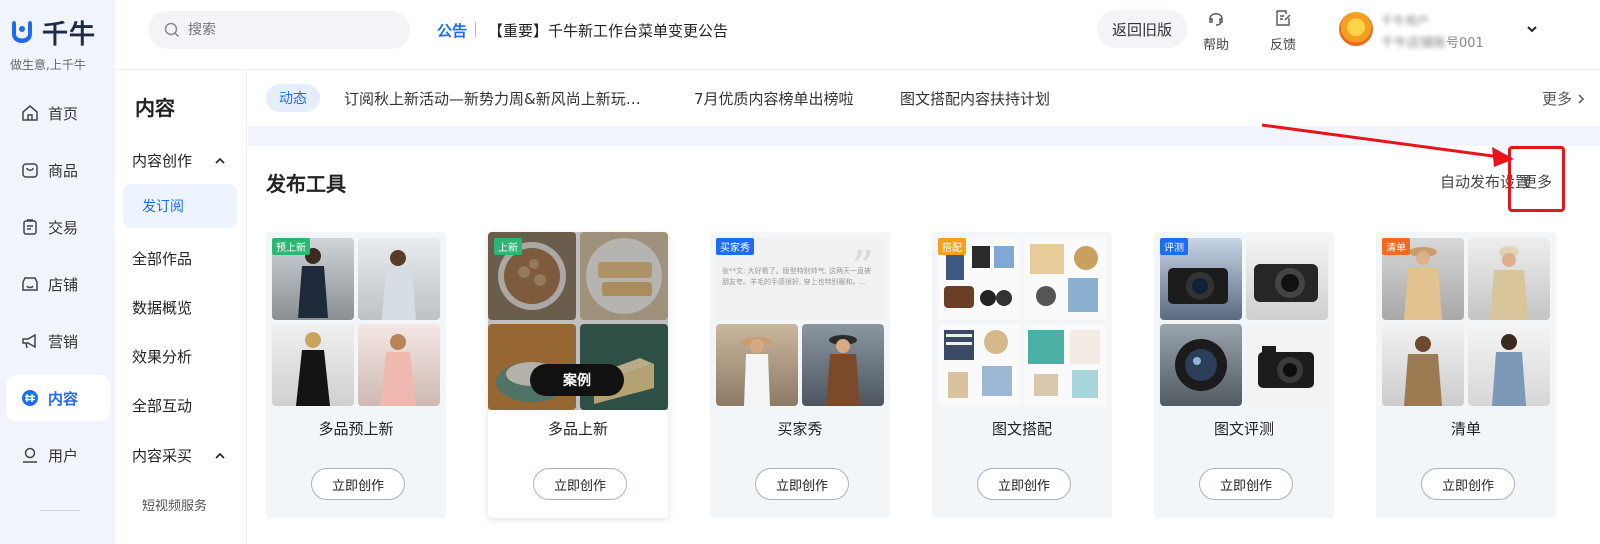  Describe the element at coordinates (577, 429) in the screenshot. I see `card-title: 多品上新` at that location.